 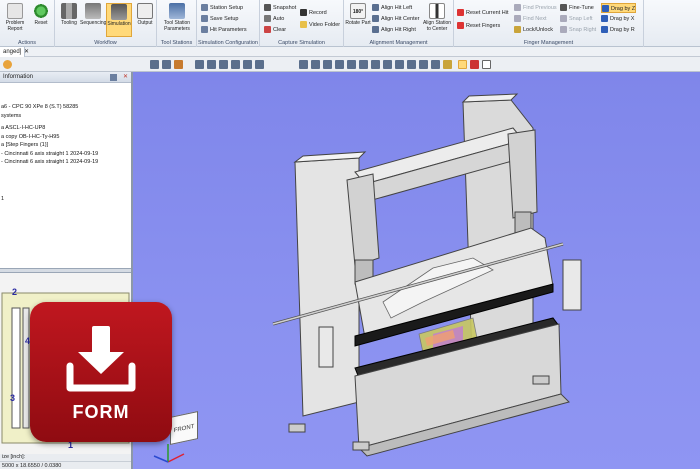 I want to click on tool-stations-group: Tool Station Parameters Tool Stations, so click(x=177, y=23).